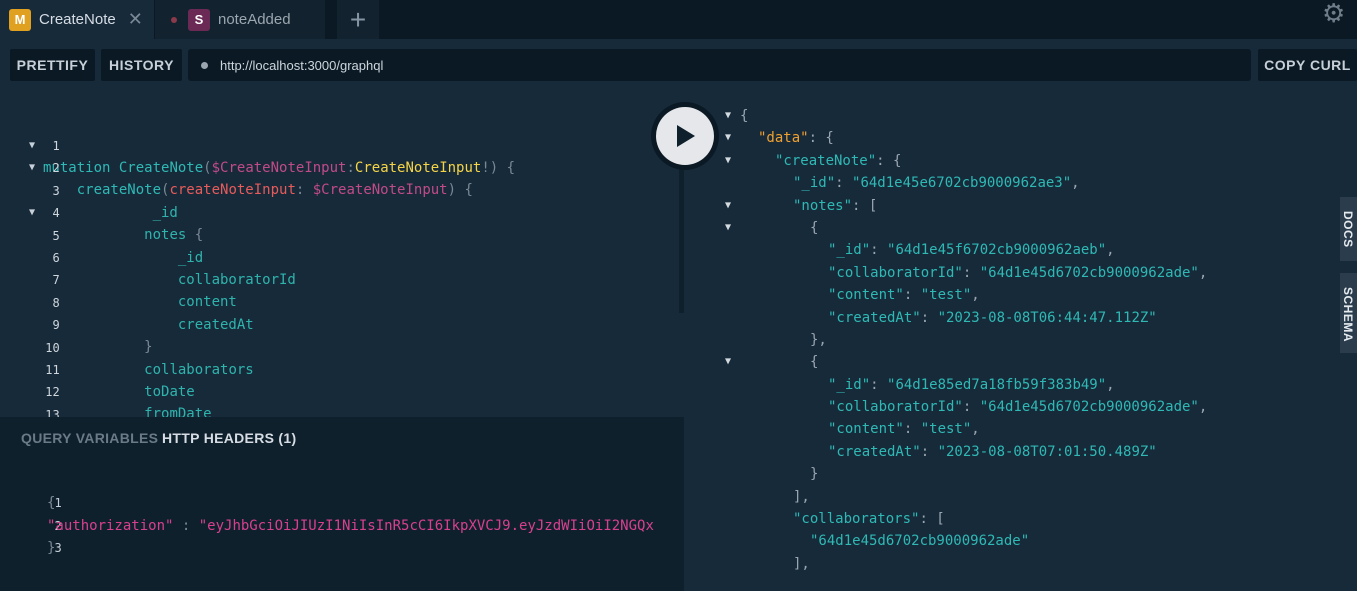 The width and height of the screenshot is (1357, 591). What do you see at coordinates (120, 381) in the screenshot?
I see `code-line: 11 toDate` at bounding box center [120, 381].